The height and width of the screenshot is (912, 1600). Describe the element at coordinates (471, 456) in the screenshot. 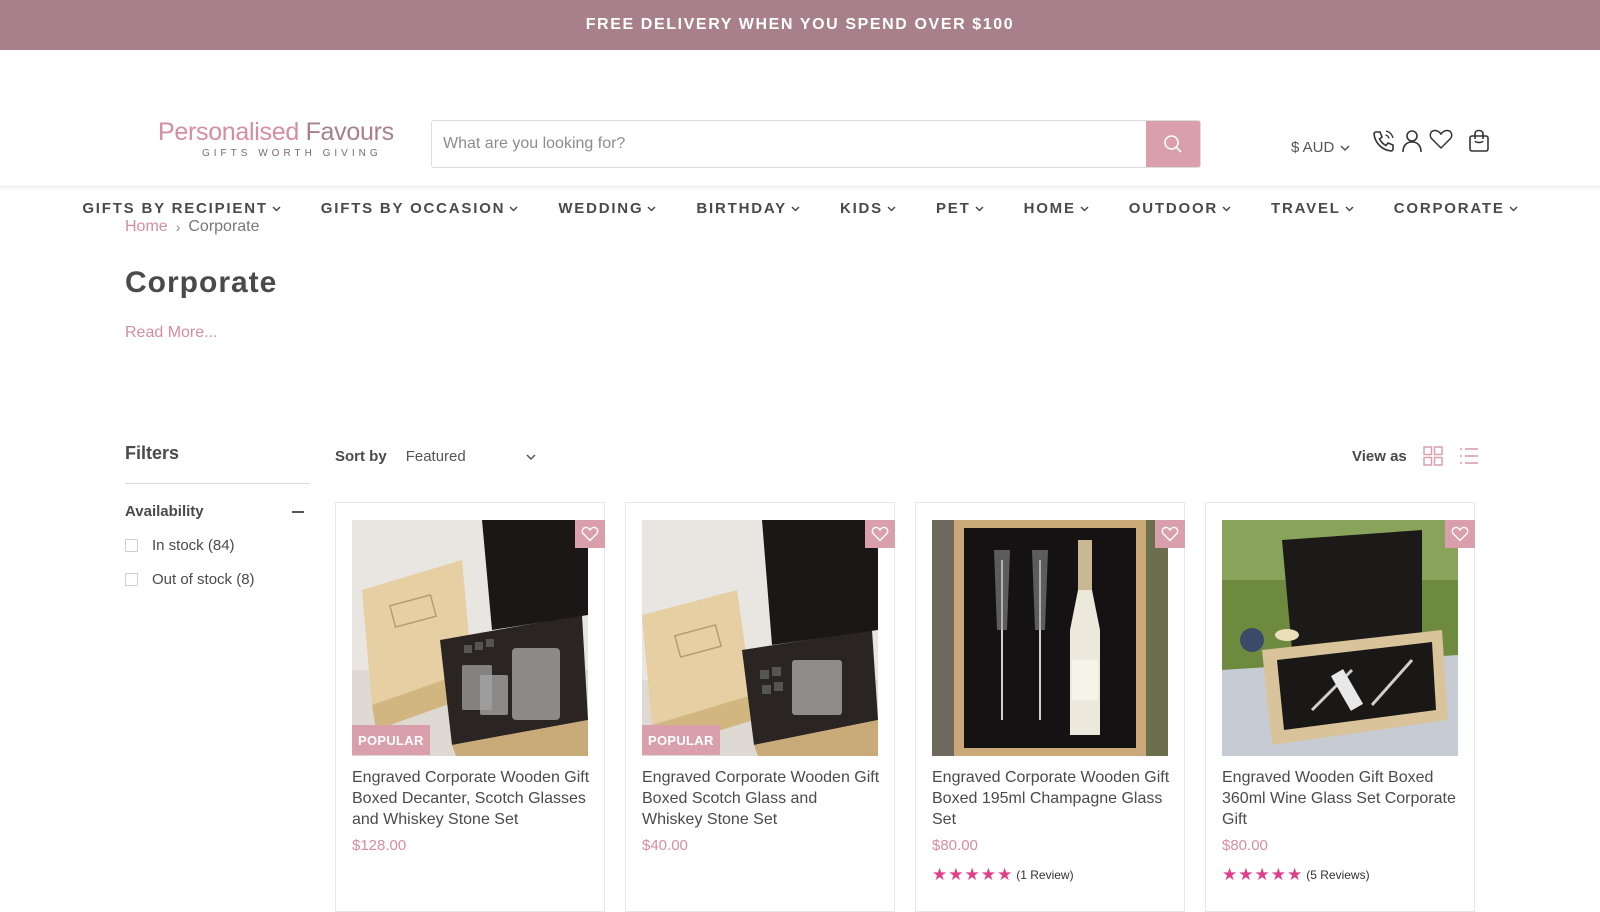

I see `sort-select: Featured` at that location.